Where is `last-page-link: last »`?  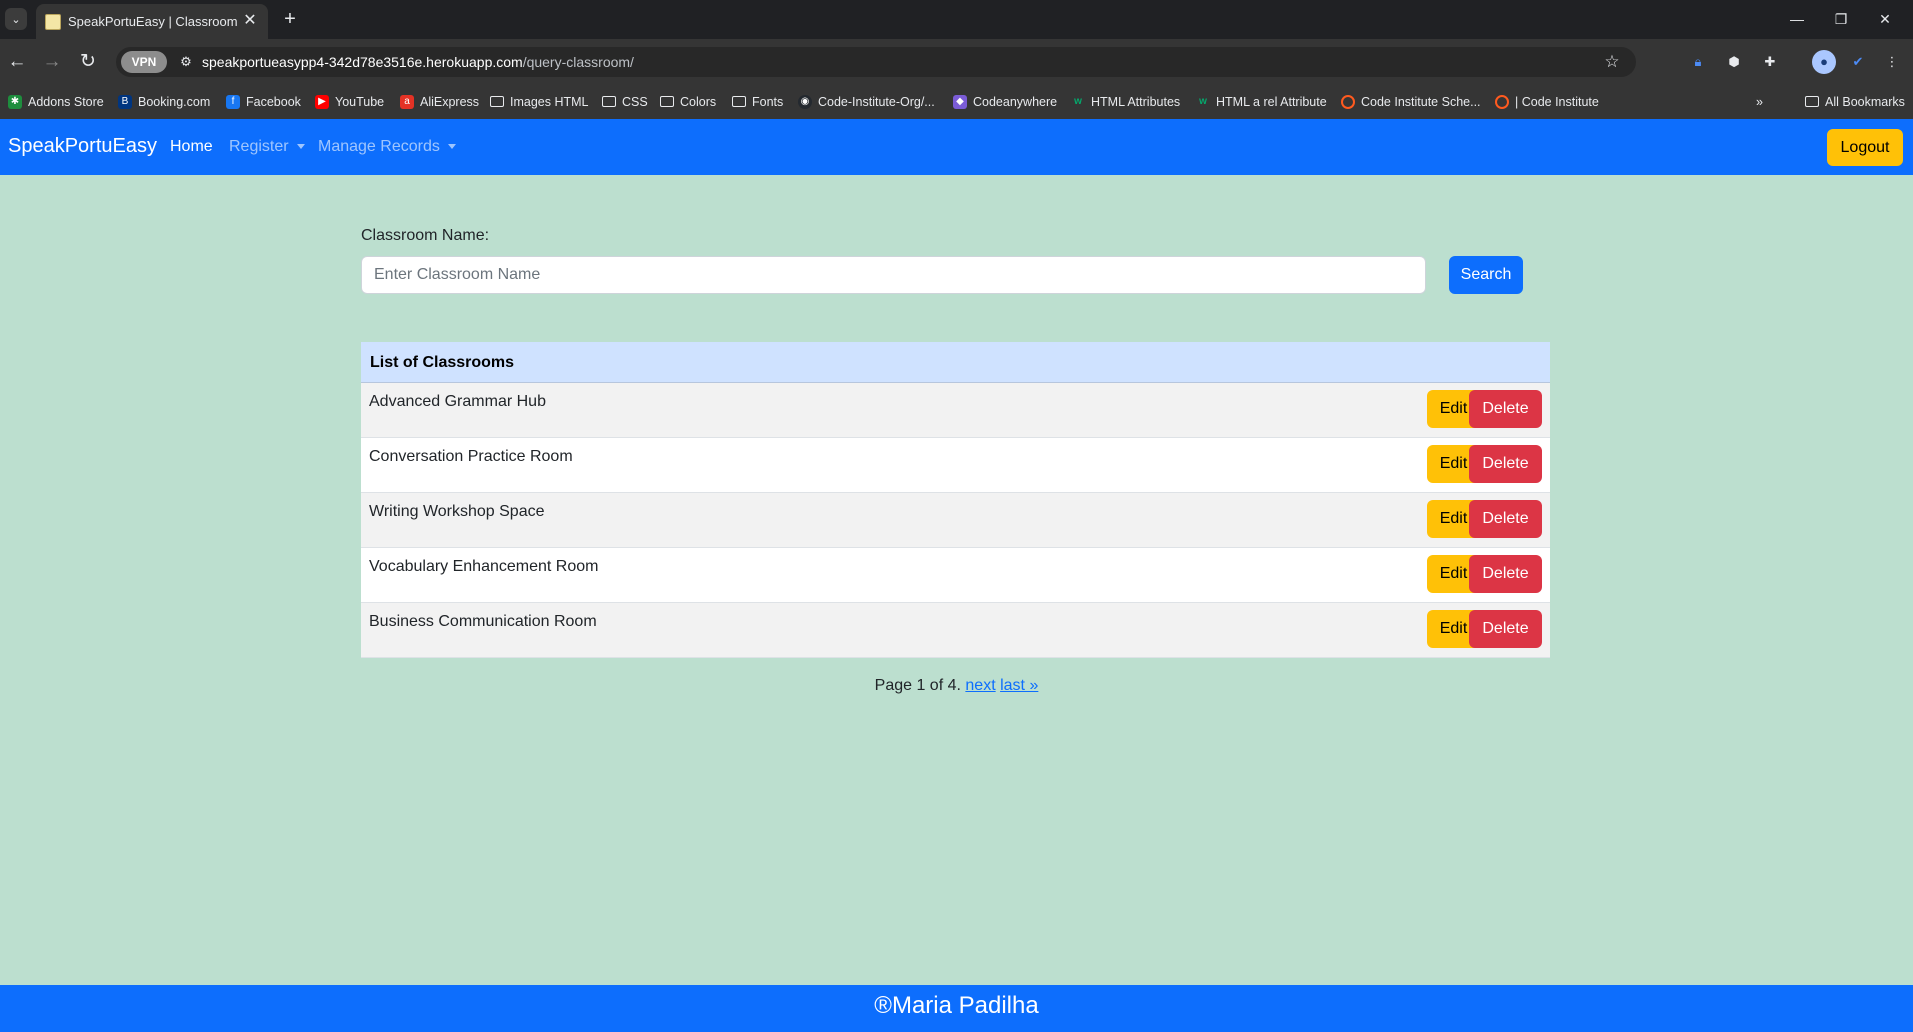 last-page-link: last » is located at coordinates (1019, 685).